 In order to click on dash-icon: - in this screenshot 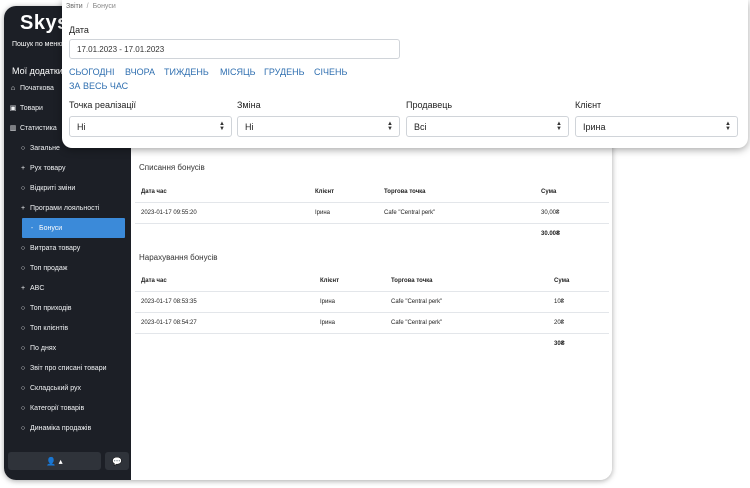, I will do `click(32, 228)`.